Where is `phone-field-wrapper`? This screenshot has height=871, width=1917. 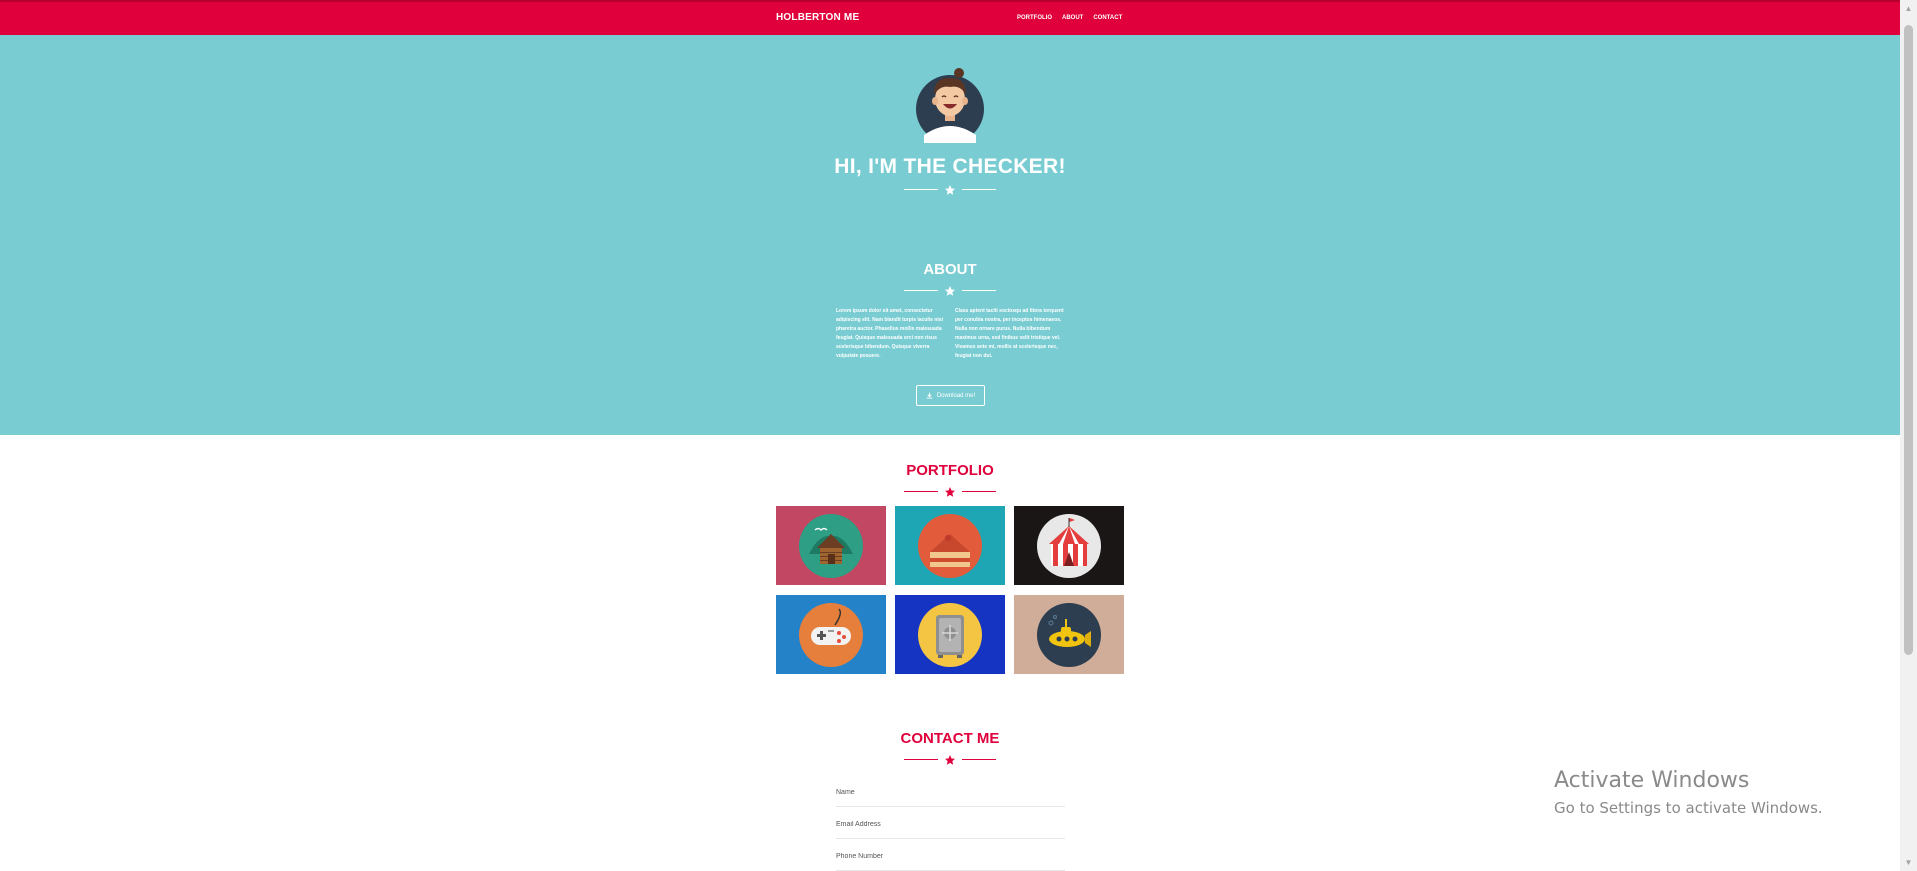 phone-field-wrapper is located at coordinates (950, 858).